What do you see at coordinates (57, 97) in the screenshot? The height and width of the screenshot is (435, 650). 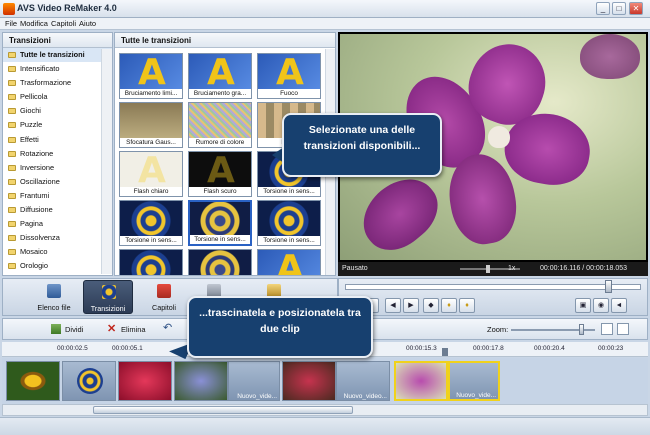 I see `category-item: Pellicola` at bounding box center [57, 97].